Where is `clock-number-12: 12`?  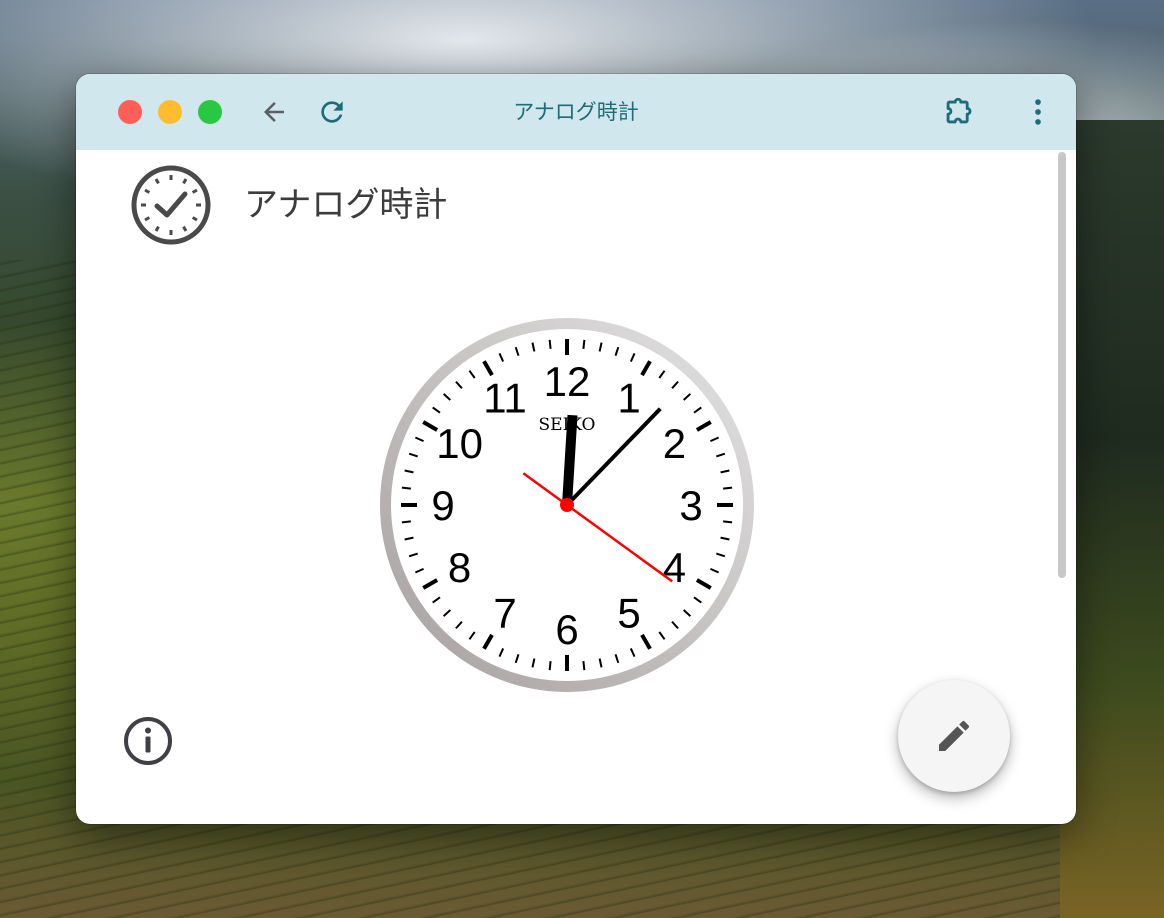
clock-number-12: 12 is located at coordinates (567, 381).